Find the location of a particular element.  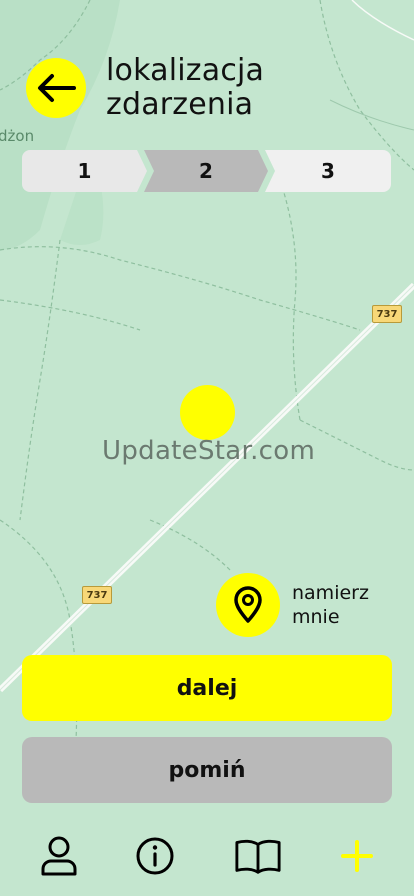

nav-add-report is located at coordinates (357, 856).